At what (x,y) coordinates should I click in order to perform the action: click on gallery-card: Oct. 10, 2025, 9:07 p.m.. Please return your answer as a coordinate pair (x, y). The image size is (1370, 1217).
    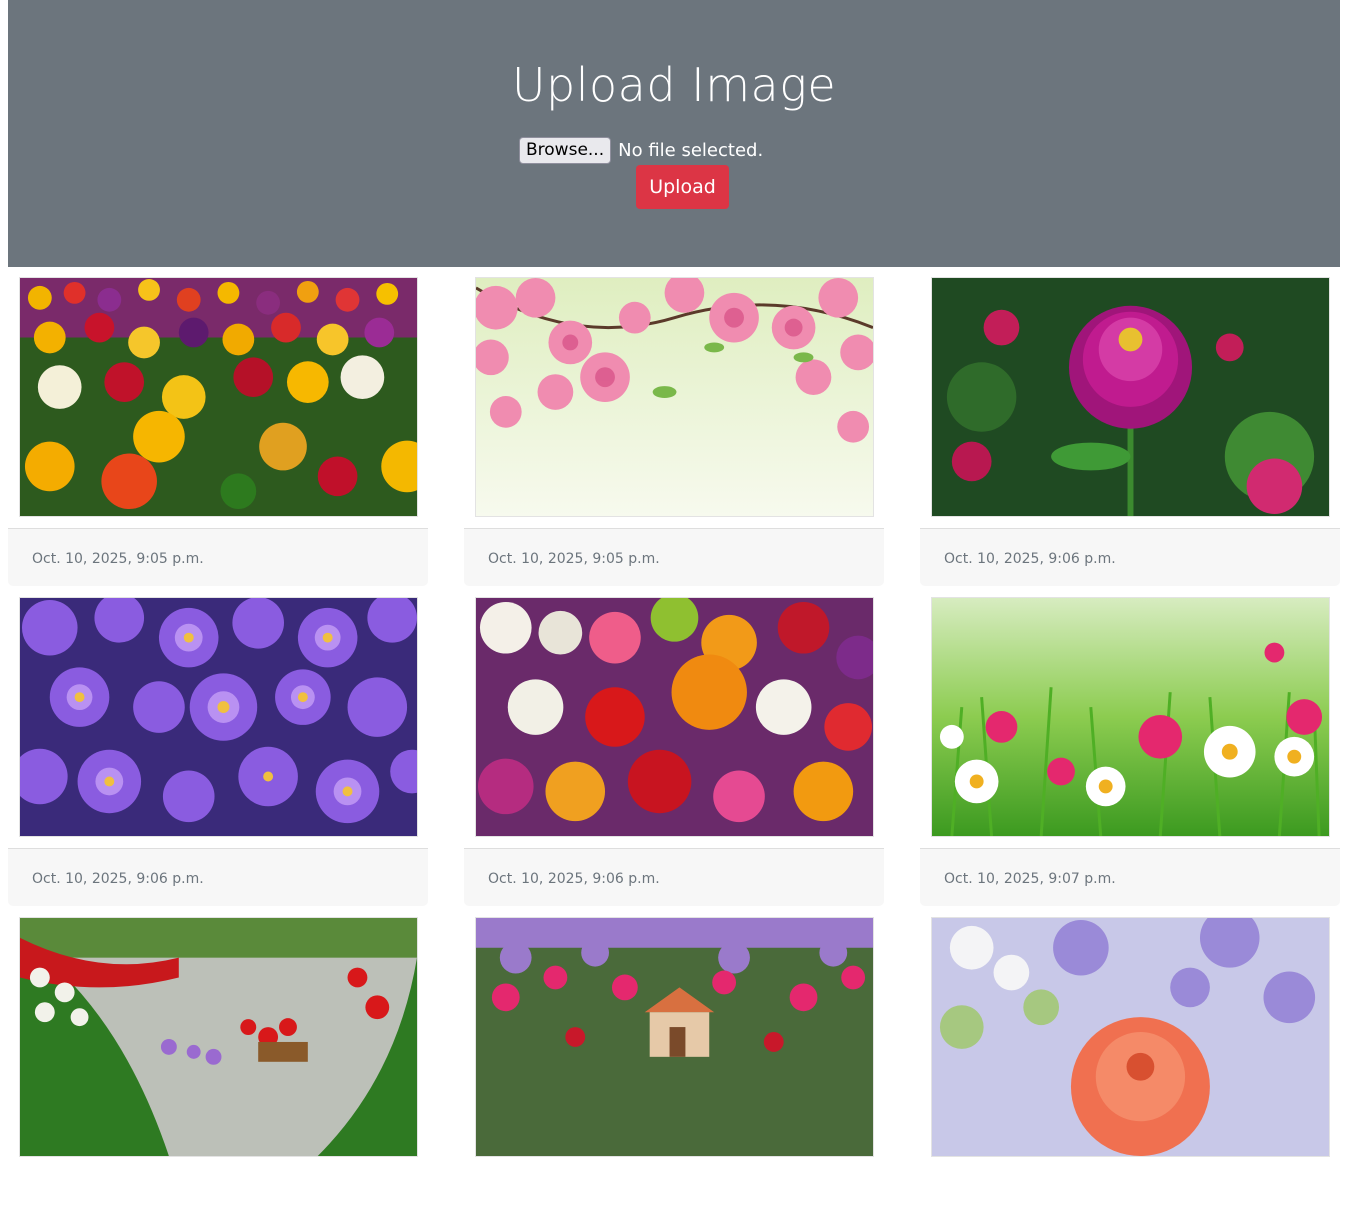
    Looking at the image, I should click on (1130, 746).